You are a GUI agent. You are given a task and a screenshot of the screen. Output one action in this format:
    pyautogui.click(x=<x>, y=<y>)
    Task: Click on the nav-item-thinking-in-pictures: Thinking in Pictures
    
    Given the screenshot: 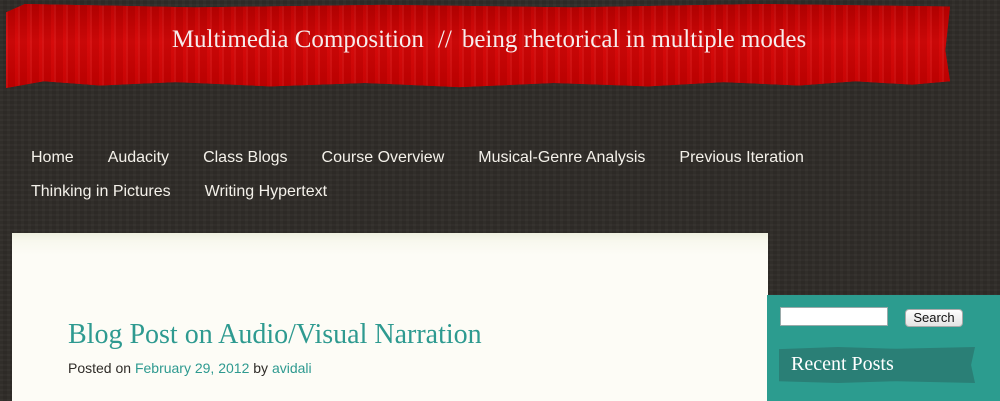 What is the action you would take?
    pyautogui.click(x=101, y=192)
    